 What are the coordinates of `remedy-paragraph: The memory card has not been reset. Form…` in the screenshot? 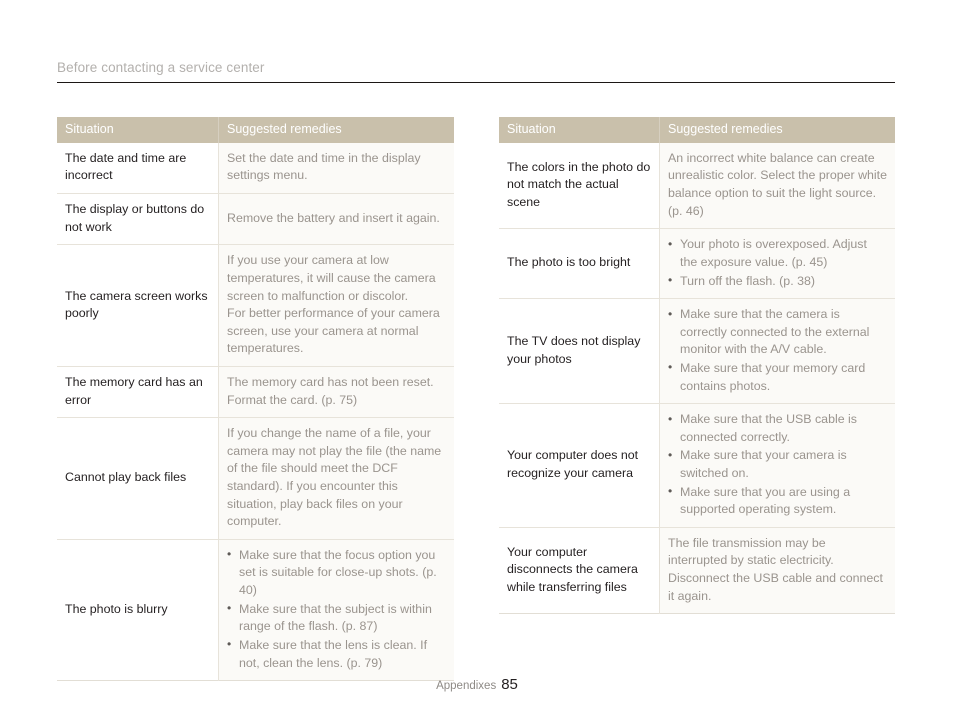 It's located at (330, 390).